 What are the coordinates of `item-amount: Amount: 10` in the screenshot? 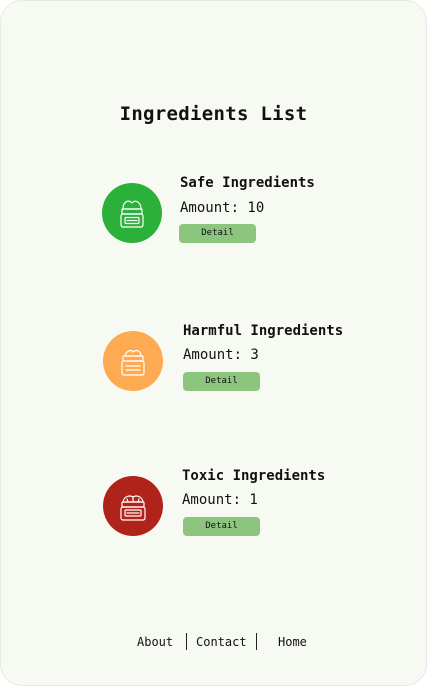 It's located at (222, 208).